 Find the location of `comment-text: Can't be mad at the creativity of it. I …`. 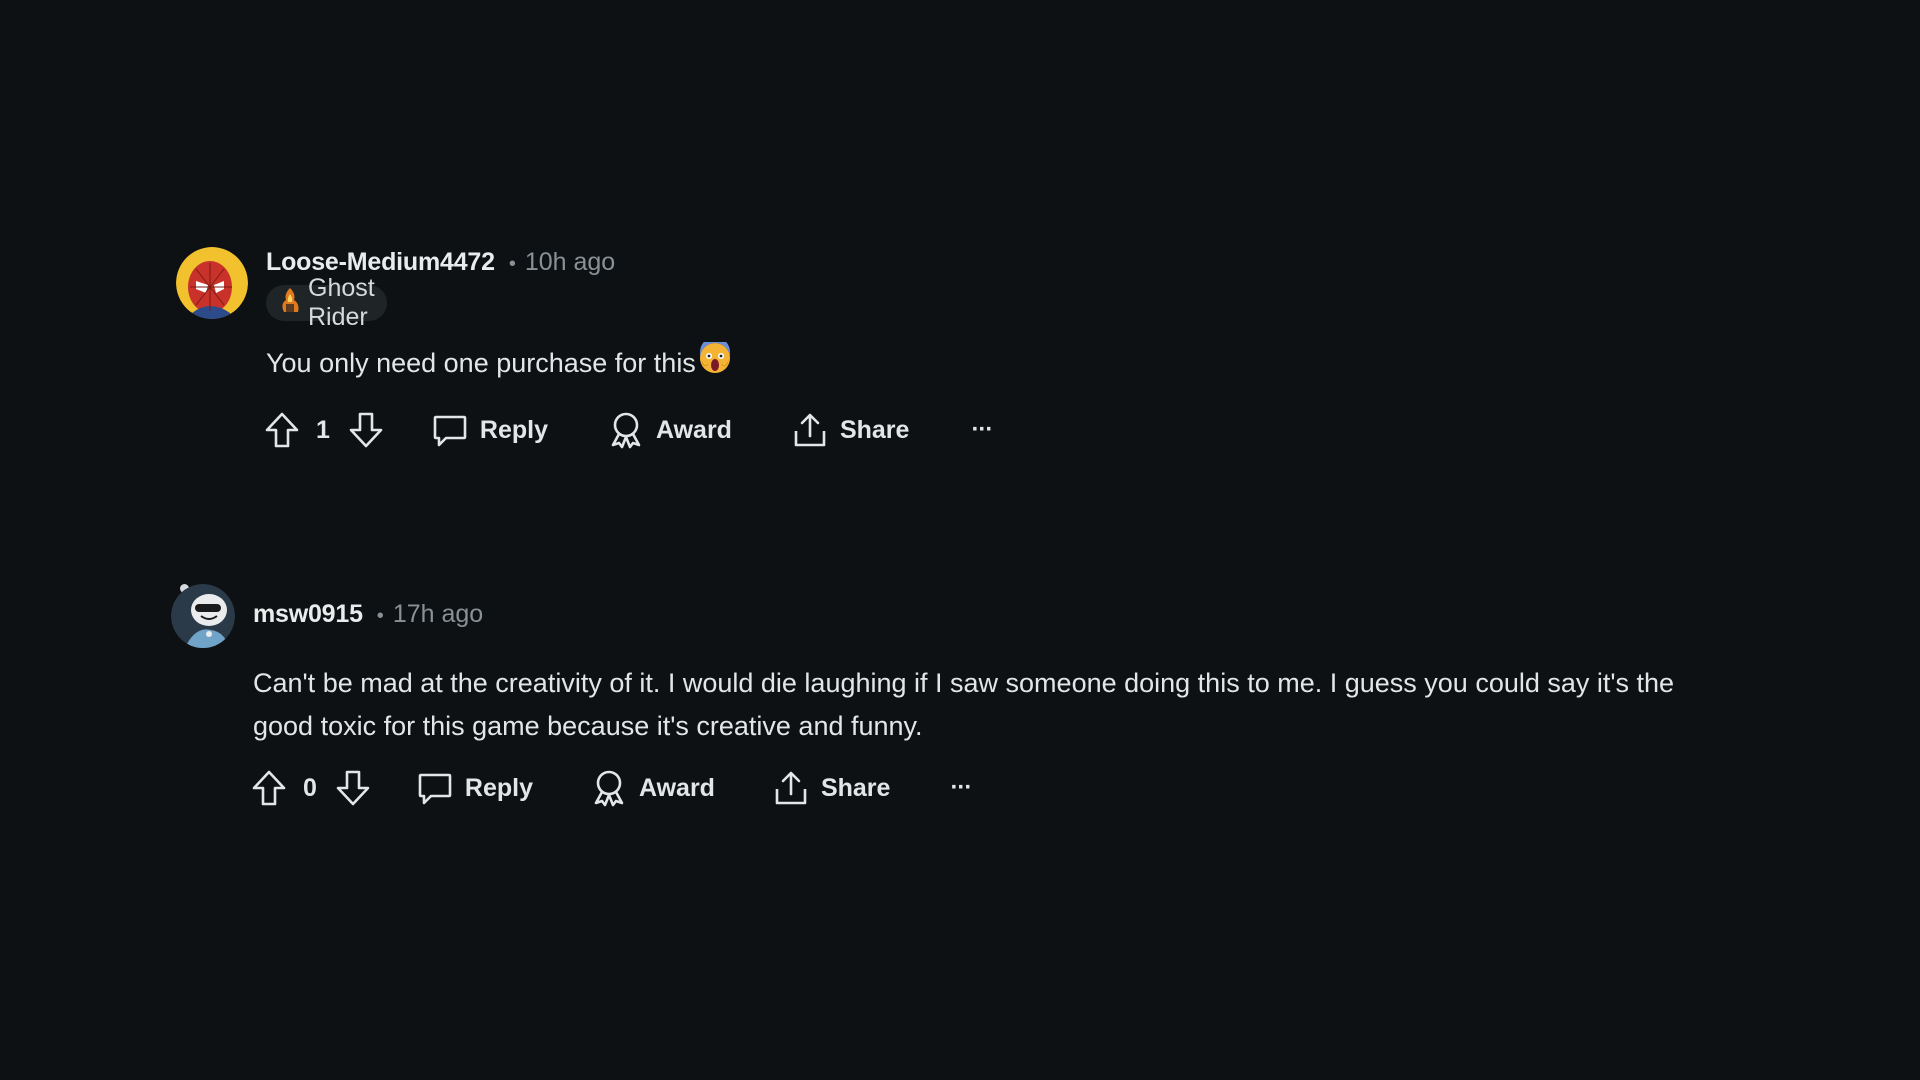

comment-text: Can't be mad at the creativity of it. I … is located at coordinates (964, 704).